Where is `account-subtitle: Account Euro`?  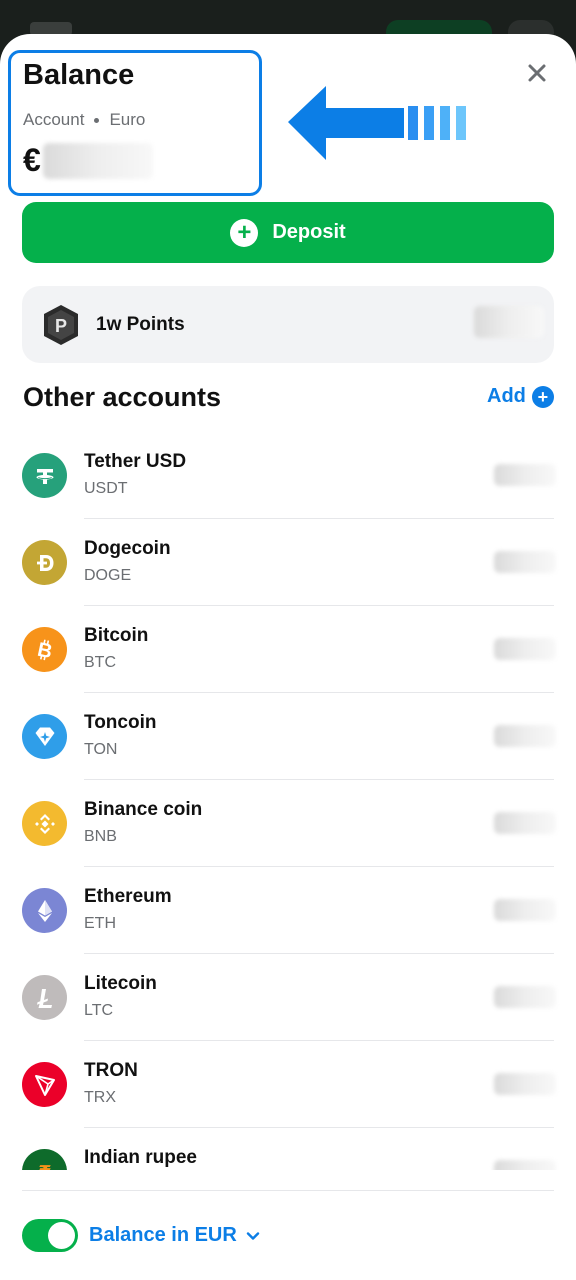
account-subtitle: Account Euro is located at coordinates (84, 120).